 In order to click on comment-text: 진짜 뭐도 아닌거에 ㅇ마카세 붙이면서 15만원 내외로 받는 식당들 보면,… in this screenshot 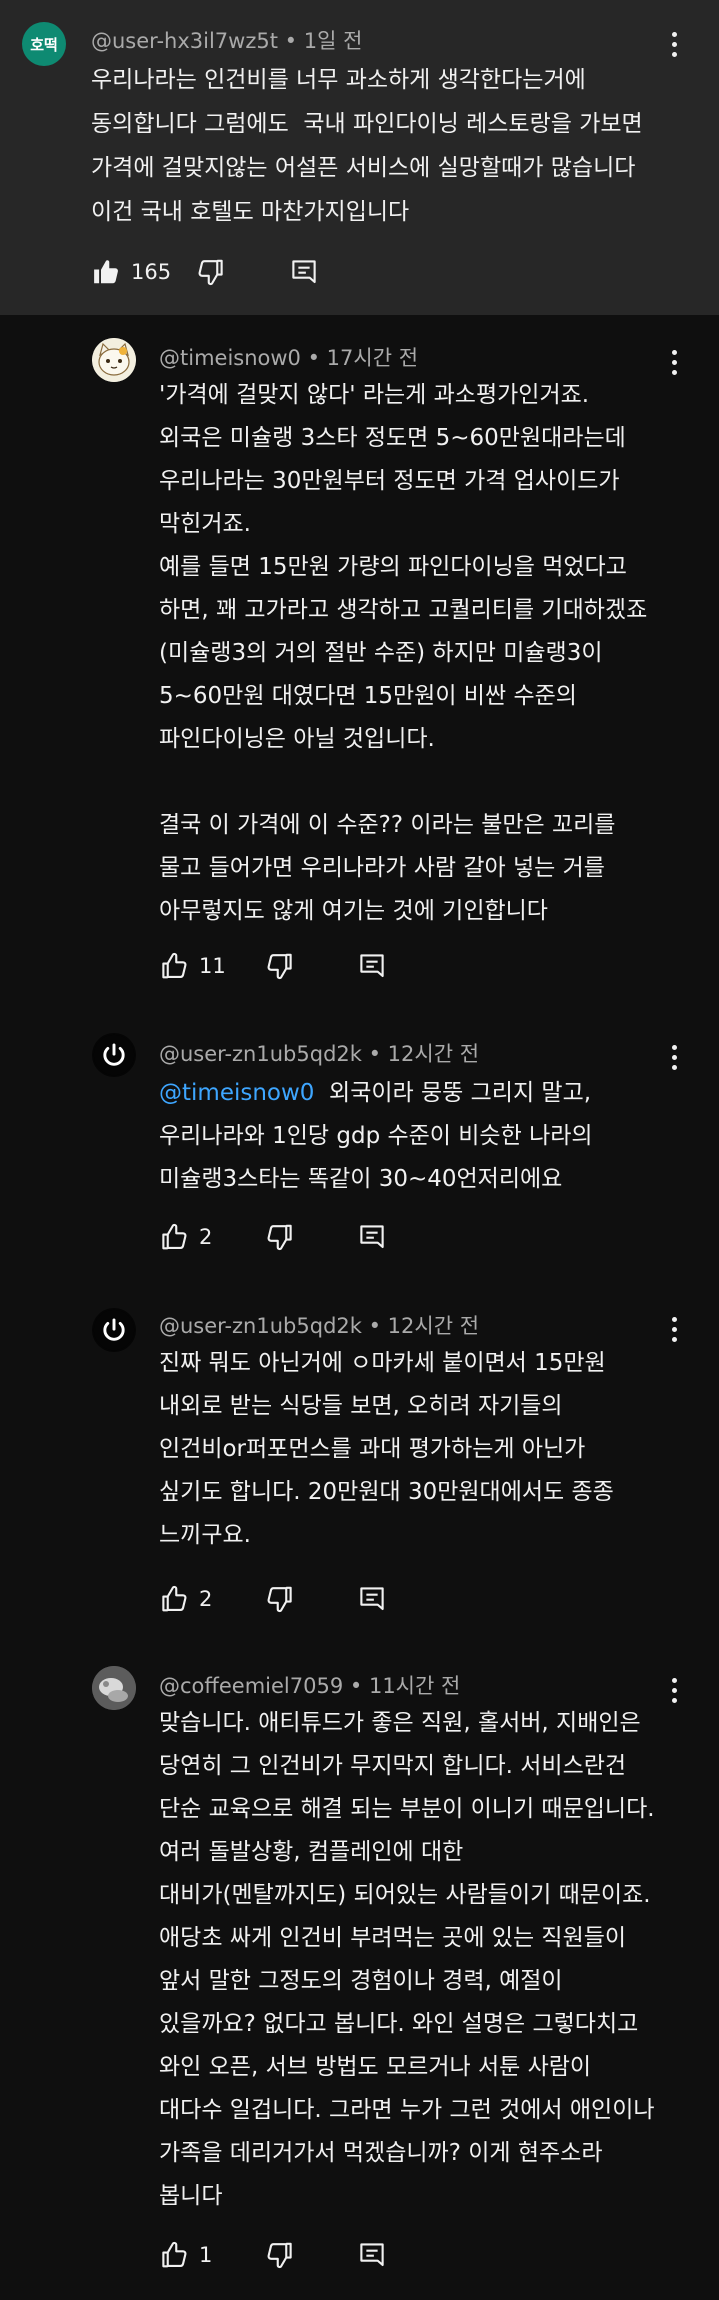, I will do `click(386, 1449)`.